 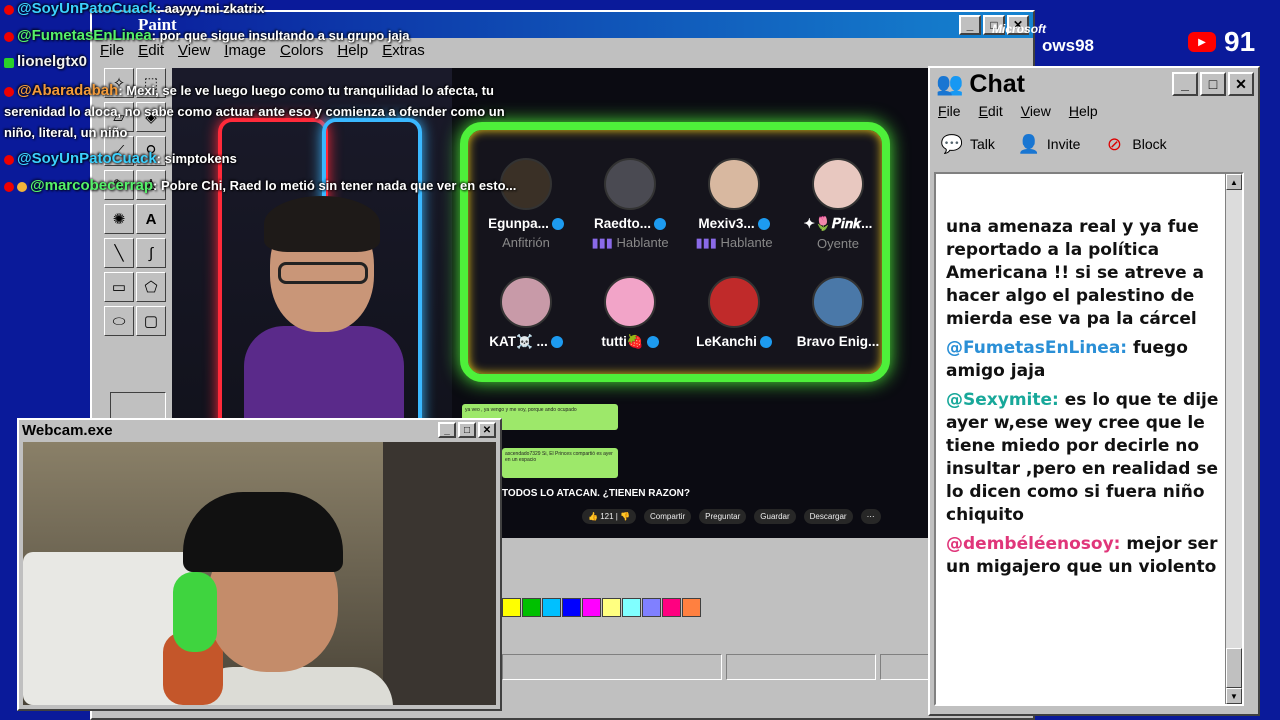 What do you see at coordinates (1002, 400) in the screenshot?
I see `chat-user: @Sexymite:` at bounding box center [1002, 400].